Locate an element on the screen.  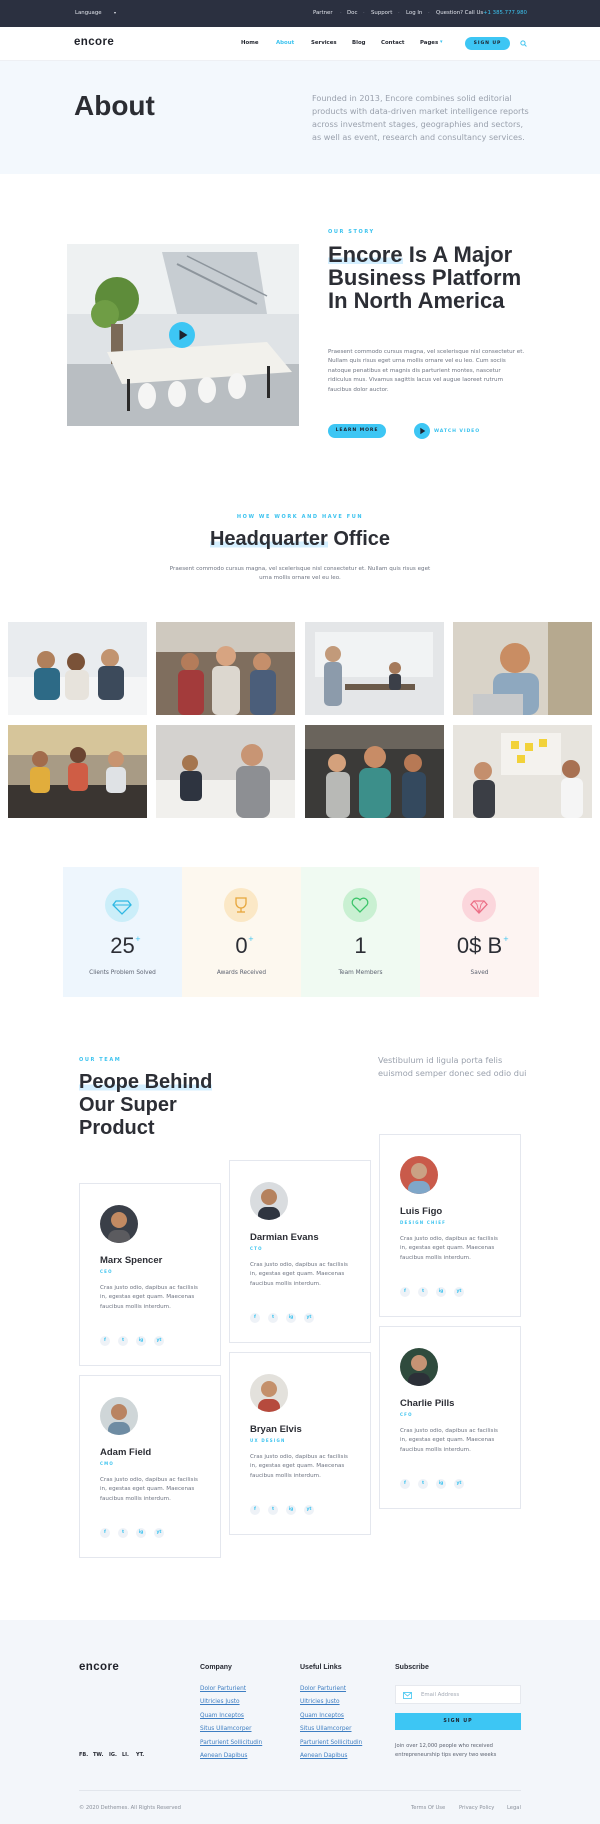
title-highlight: Encore is located at coordinates (365, 254).